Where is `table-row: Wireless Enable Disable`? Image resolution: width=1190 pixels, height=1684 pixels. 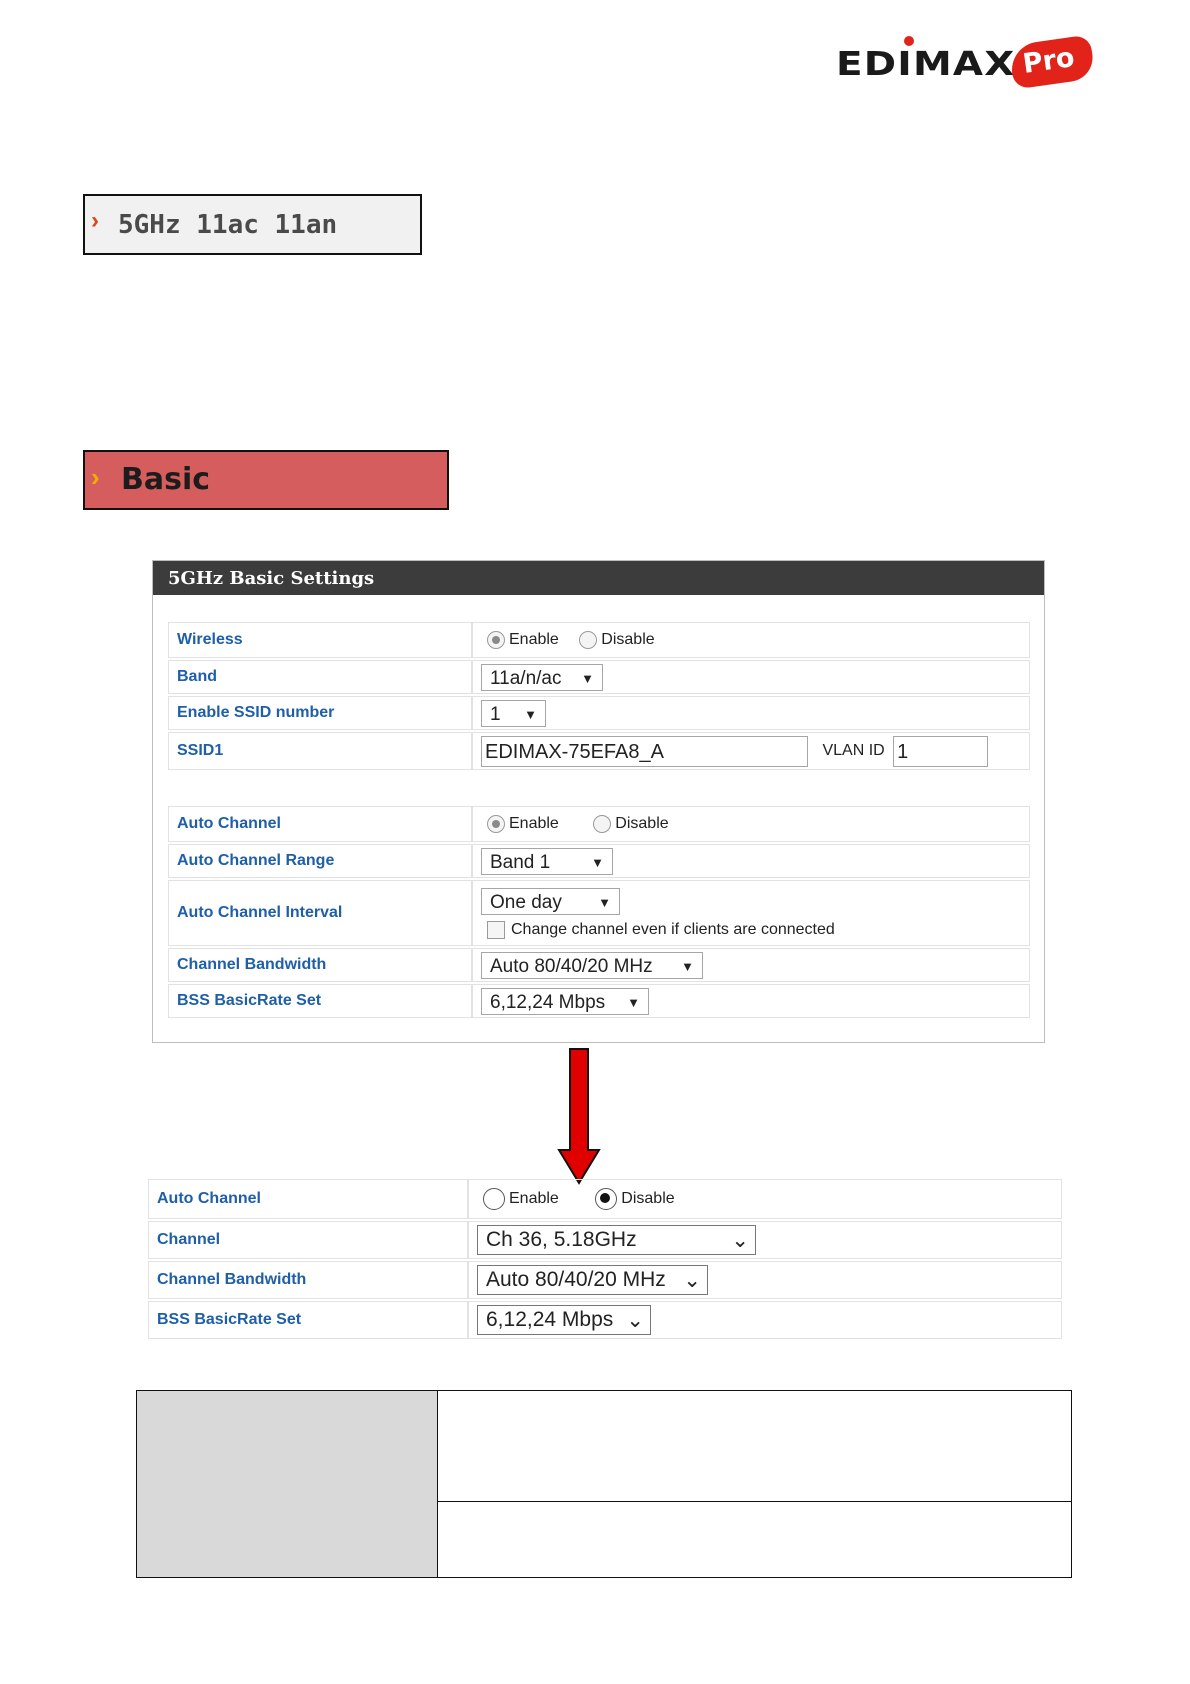
table-row: Wireless Enable Disable is located at coordinates (599, 640).